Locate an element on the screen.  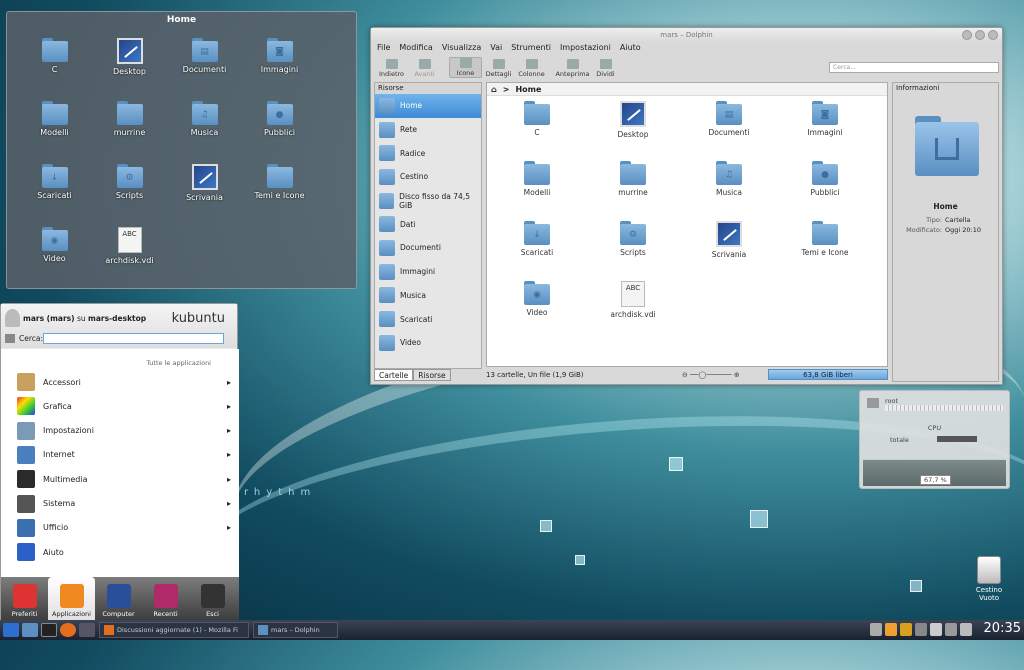
category-accessori: Accessori ▸ is located at coordinates (124, 382).